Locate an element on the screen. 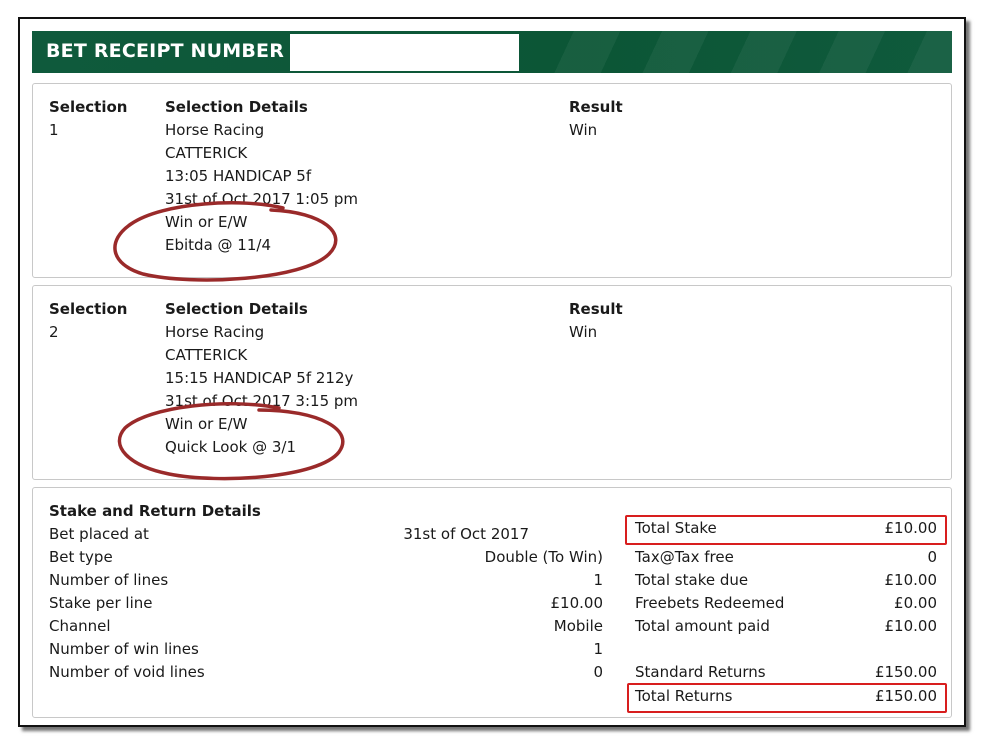 The height and width of the screenshot is (745, 984). total-stake-value: £10.00 is located at coordinates (911, 528).